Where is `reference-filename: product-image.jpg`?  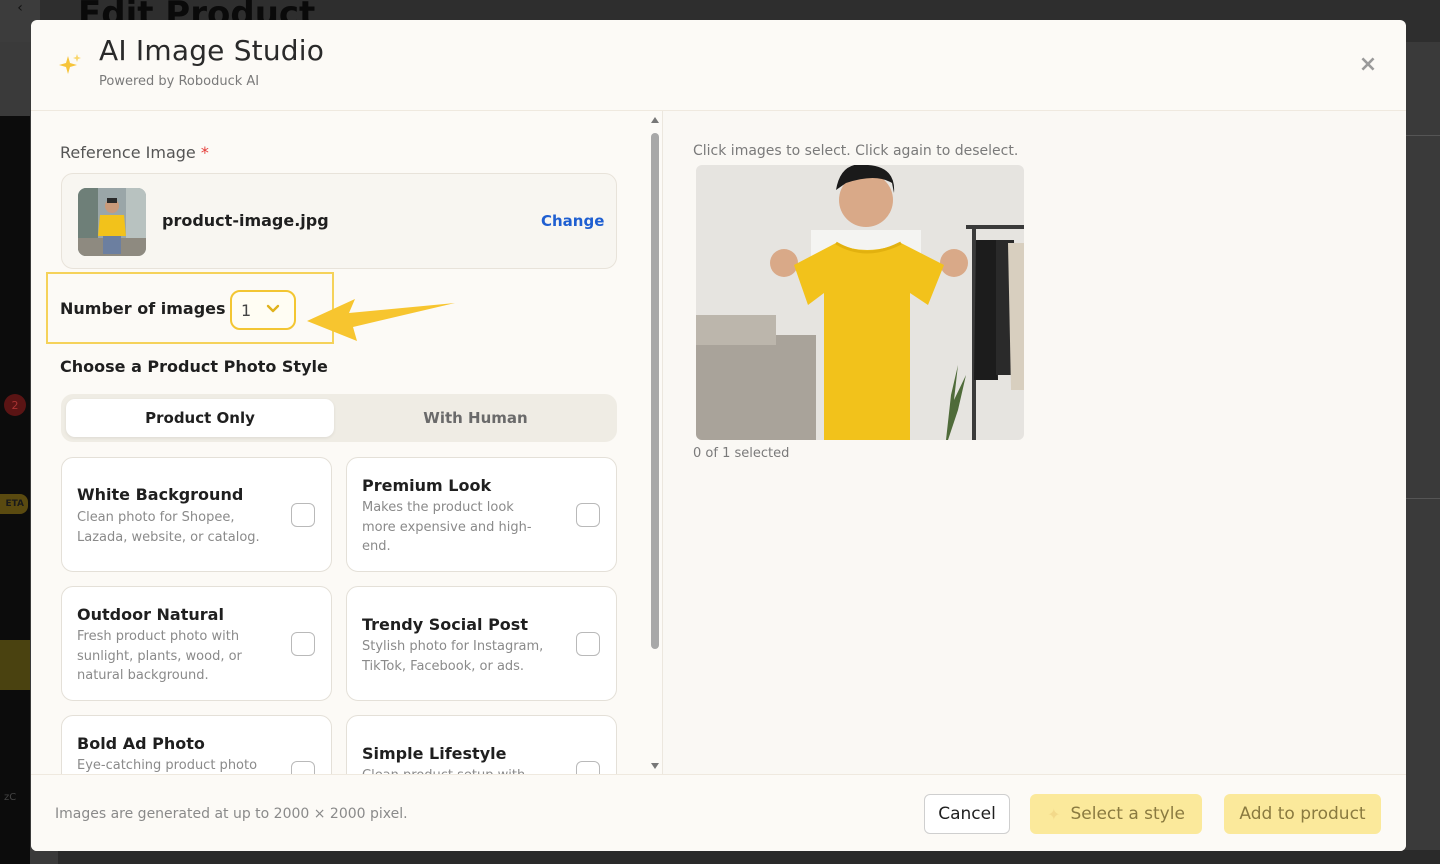
reference-filename: product-image.jpg is located at coordinates (245, 220).